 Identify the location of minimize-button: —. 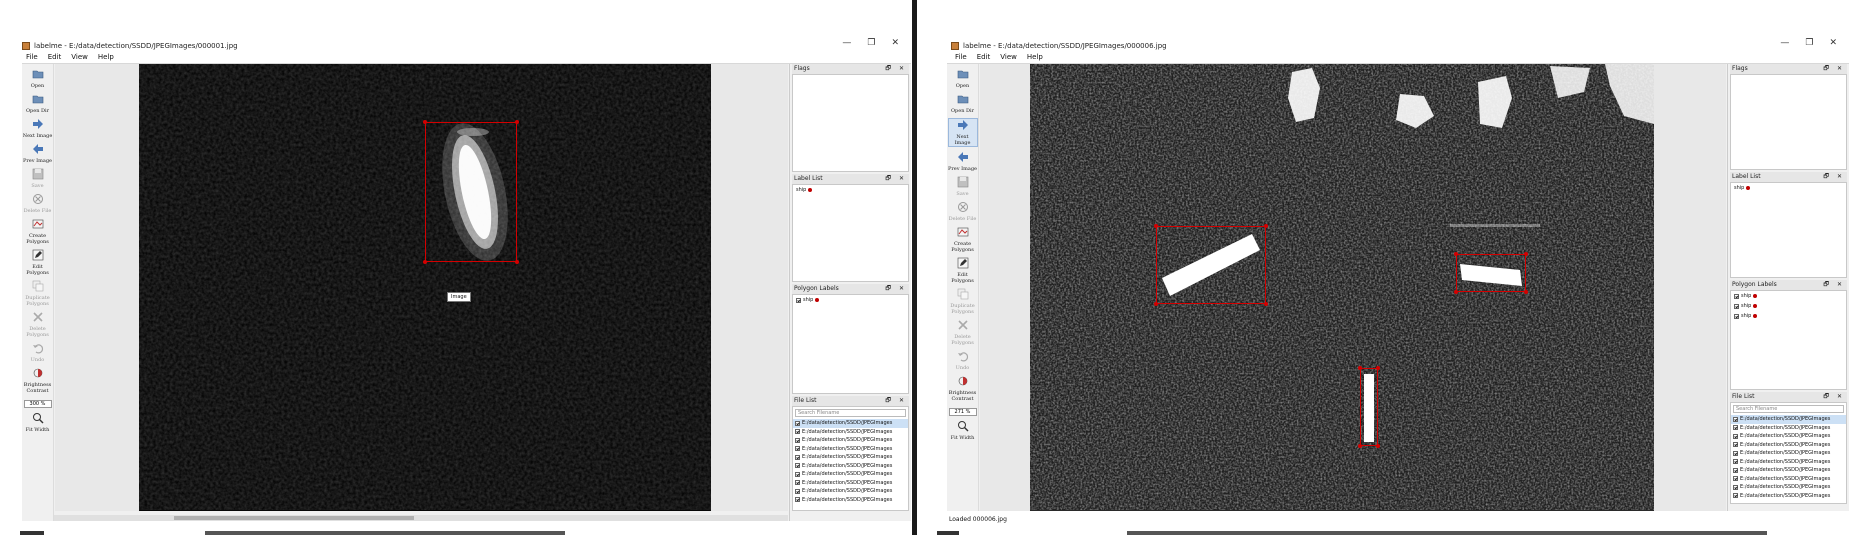
(1784, 43).